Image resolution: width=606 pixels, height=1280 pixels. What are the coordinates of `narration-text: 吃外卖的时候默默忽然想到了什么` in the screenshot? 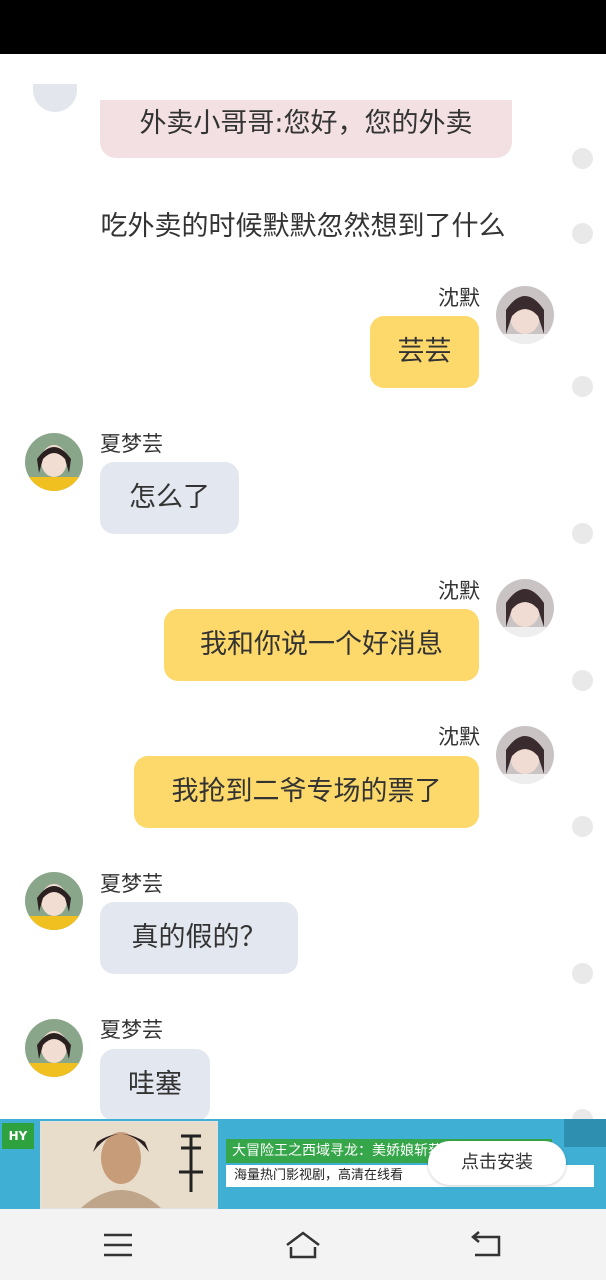 It's located at (303, 226).